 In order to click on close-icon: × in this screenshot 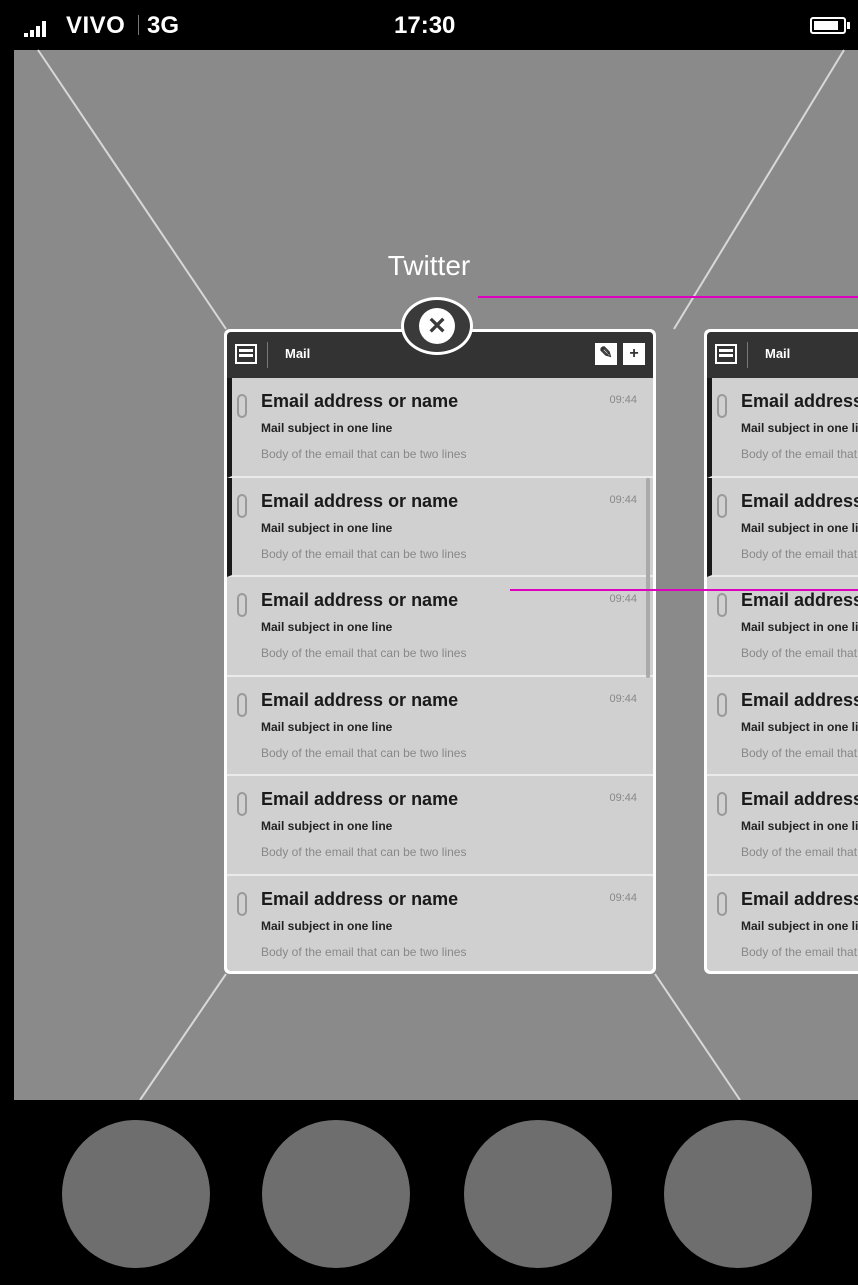, I will do `click(437, 326)`.